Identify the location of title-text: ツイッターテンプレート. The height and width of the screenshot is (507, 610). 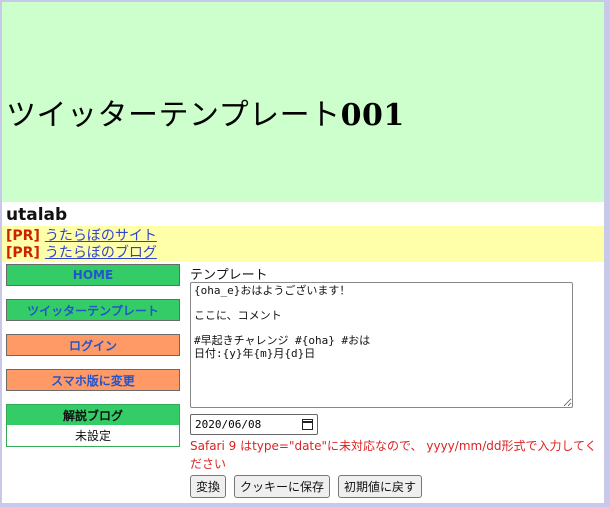
(173, 115).